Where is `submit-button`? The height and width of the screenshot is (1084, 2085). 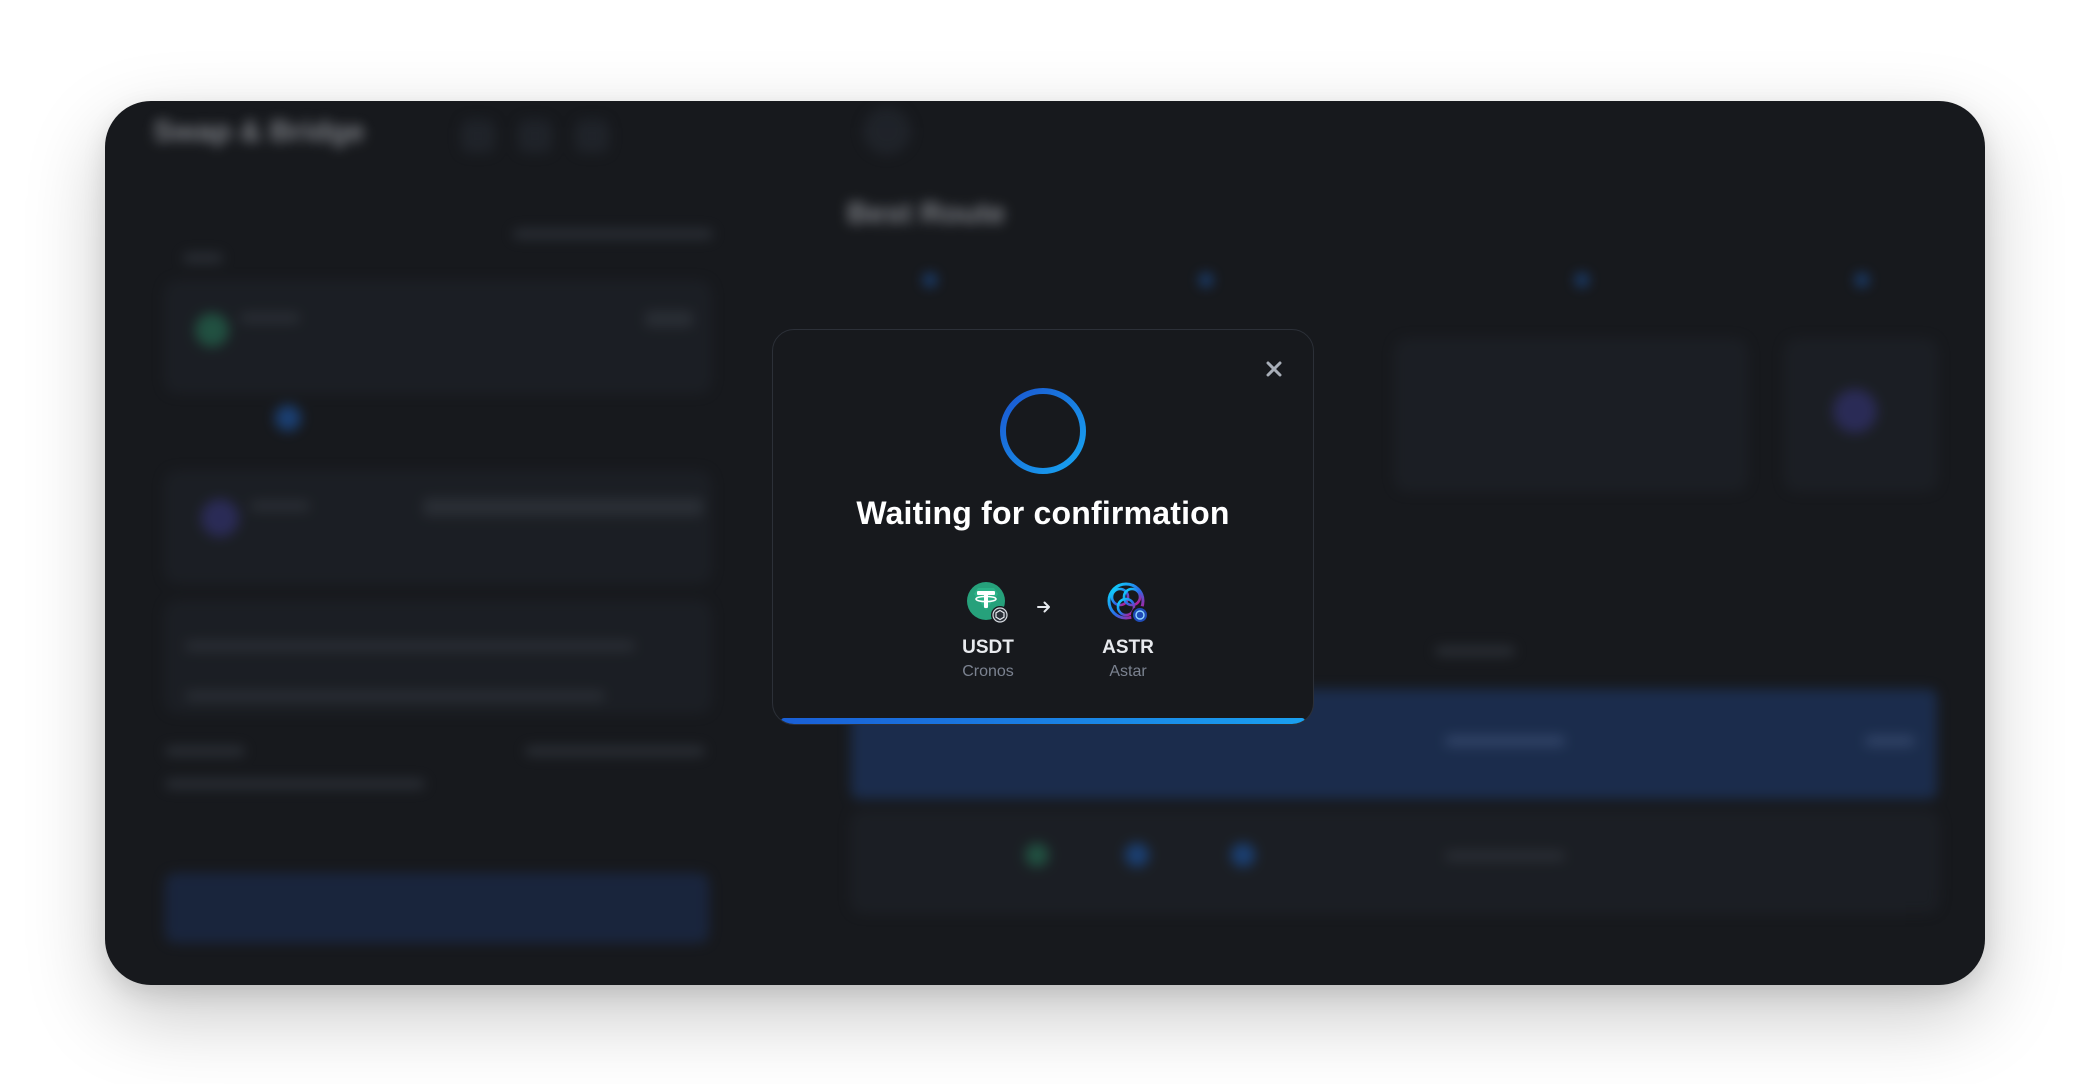
submit-button is located at coordinates (437, 908).